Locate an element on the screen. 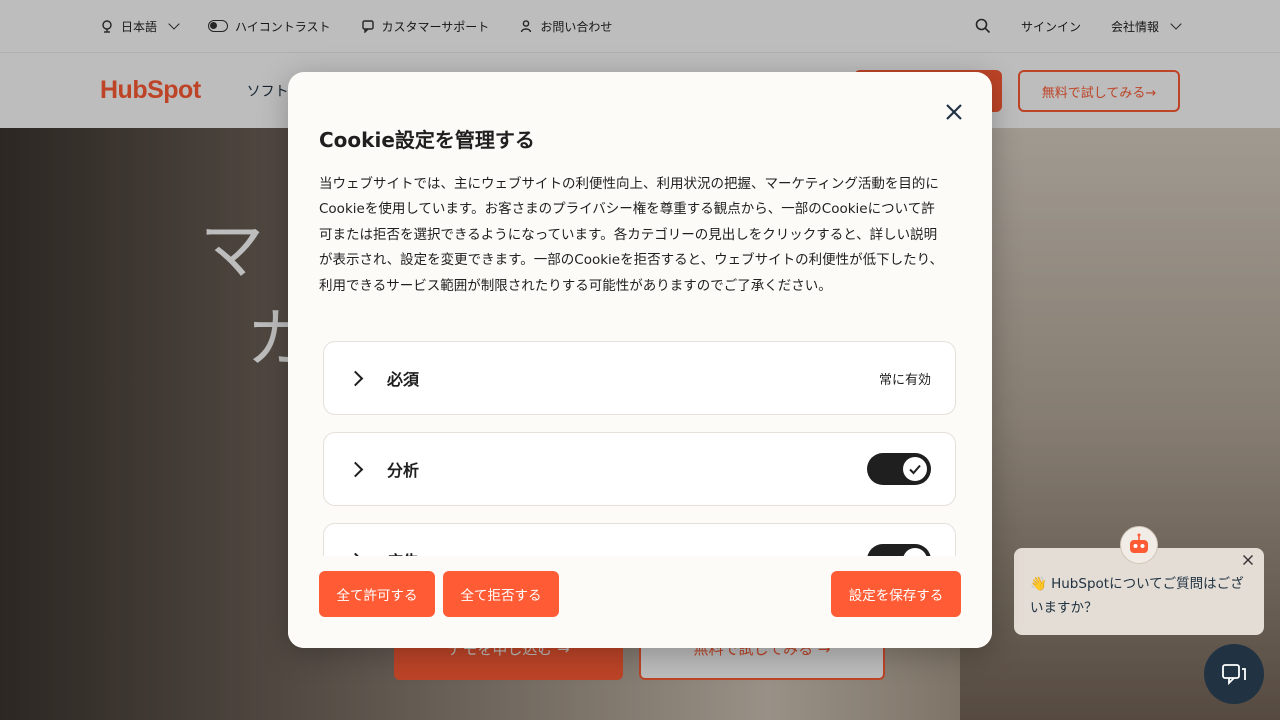 The width and height of the screenshot is (1280, 720). modal-title: Cookie設定を管理する is located at coordinates (427, 140).